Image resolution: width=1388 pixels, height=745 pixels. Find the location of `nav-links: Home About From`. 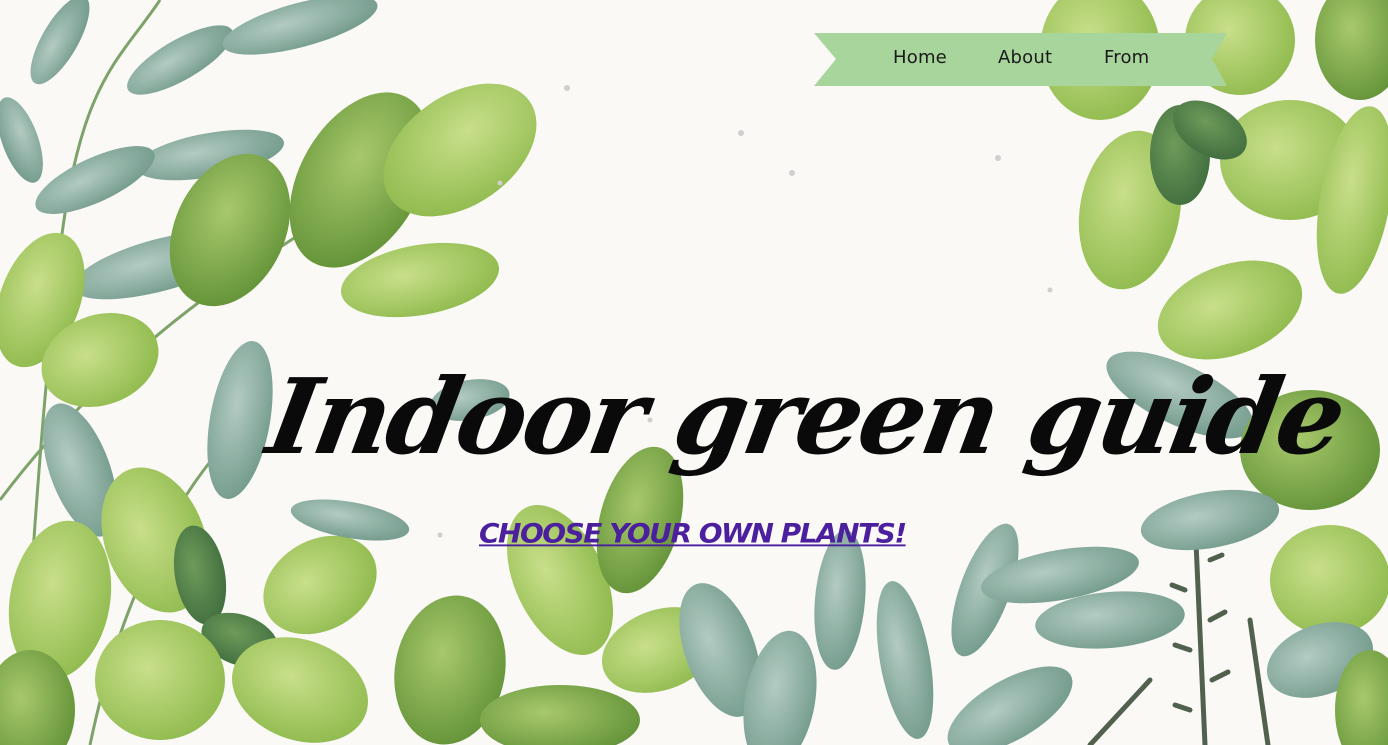

nav-links: Home About From is located at coordinates (1020, 59).